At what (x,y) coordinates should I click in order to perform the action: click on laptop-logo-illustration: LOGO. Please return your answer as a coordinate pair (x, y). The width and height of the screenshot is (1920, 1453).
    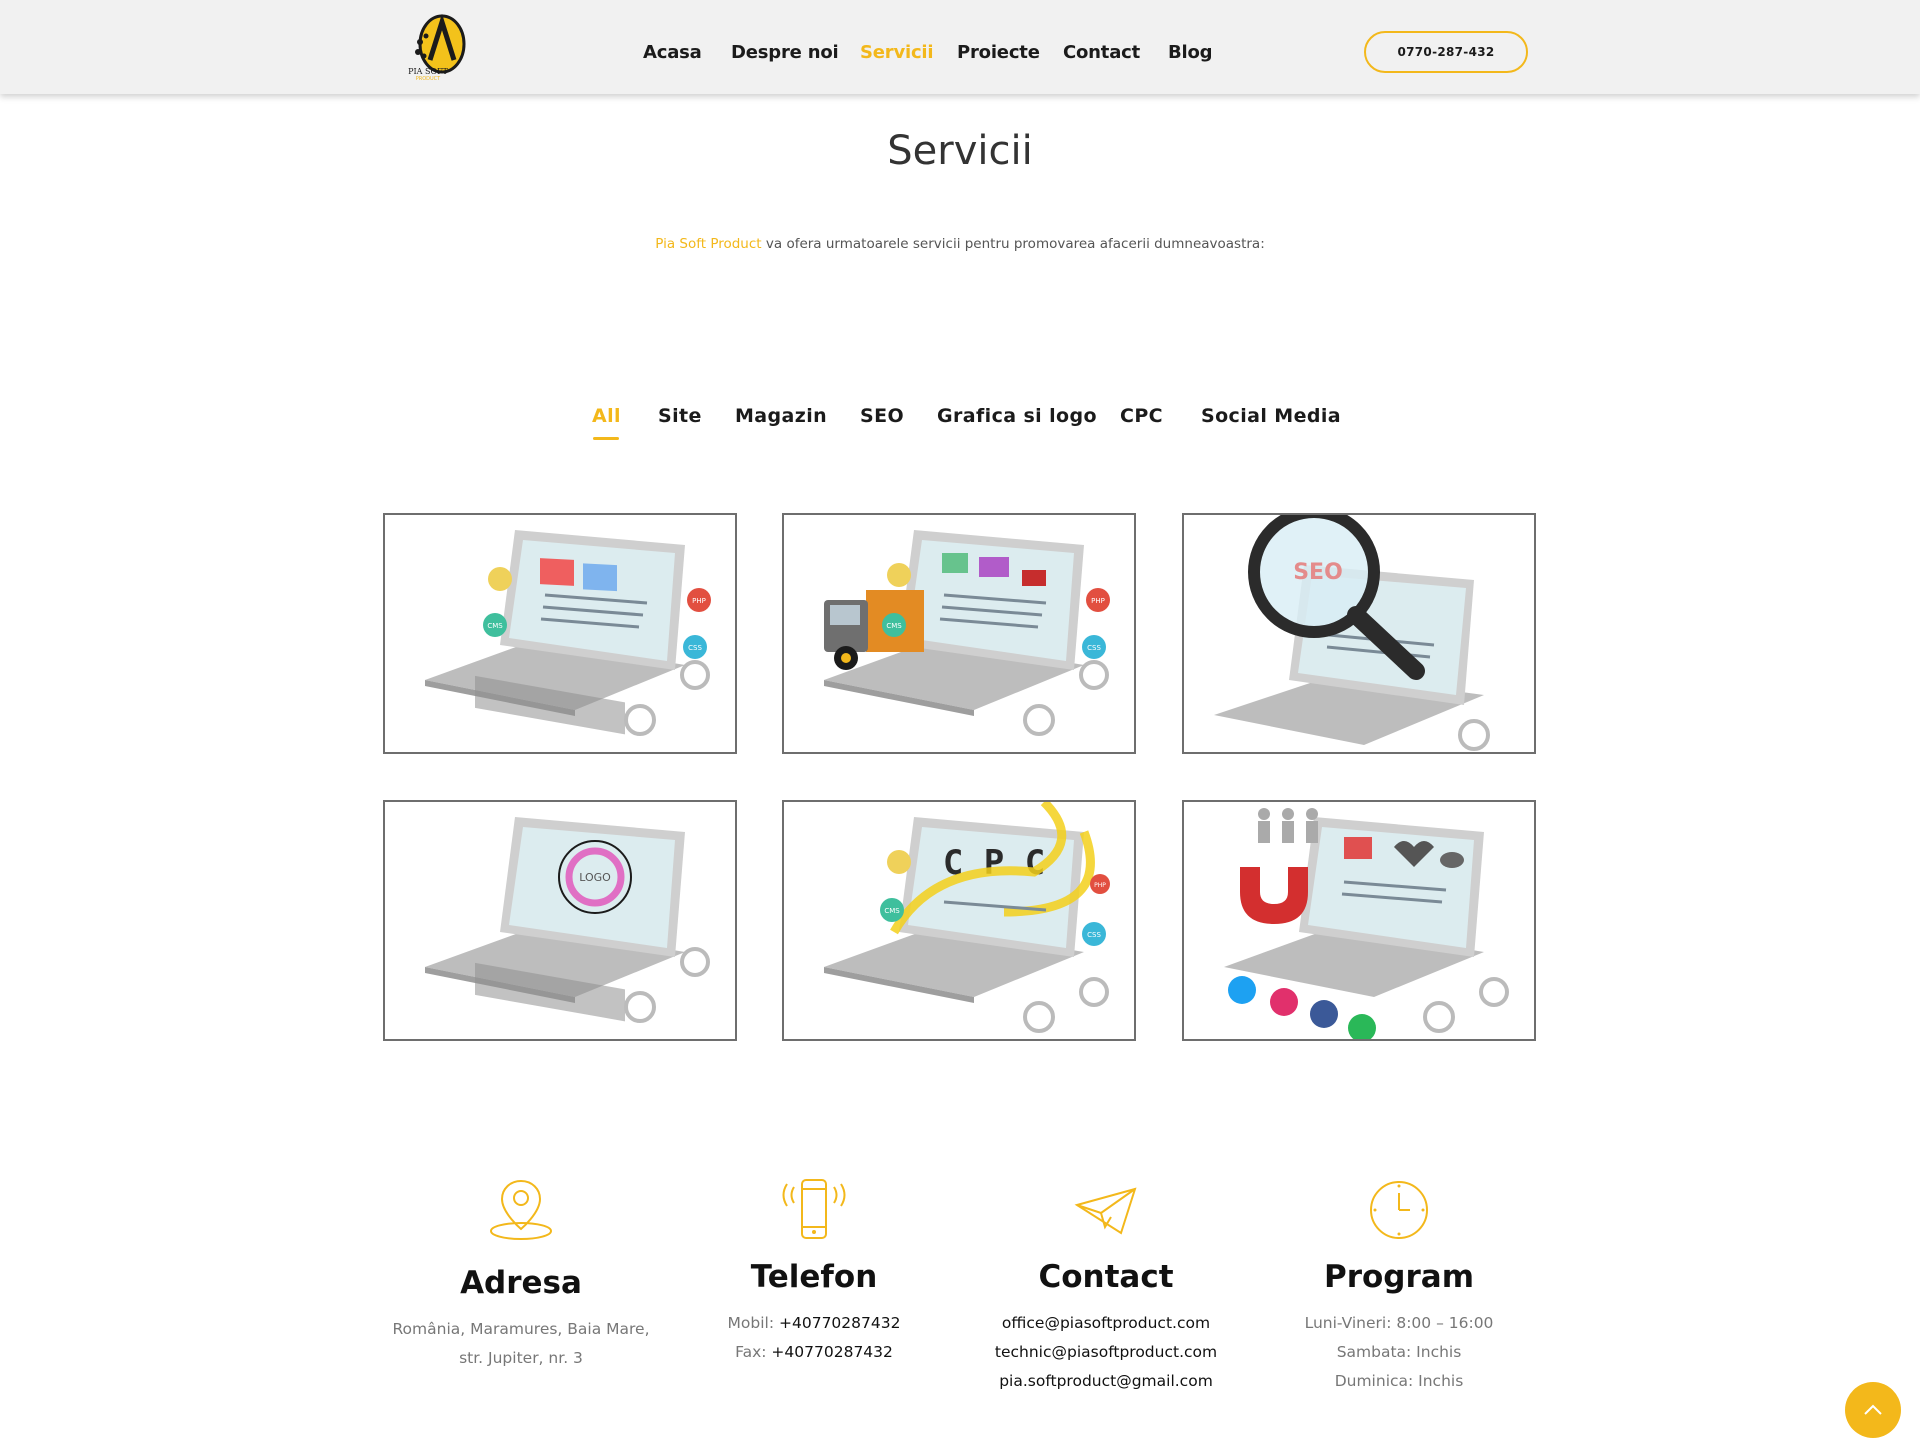
    Looking at the image, I should click on (567, 920).